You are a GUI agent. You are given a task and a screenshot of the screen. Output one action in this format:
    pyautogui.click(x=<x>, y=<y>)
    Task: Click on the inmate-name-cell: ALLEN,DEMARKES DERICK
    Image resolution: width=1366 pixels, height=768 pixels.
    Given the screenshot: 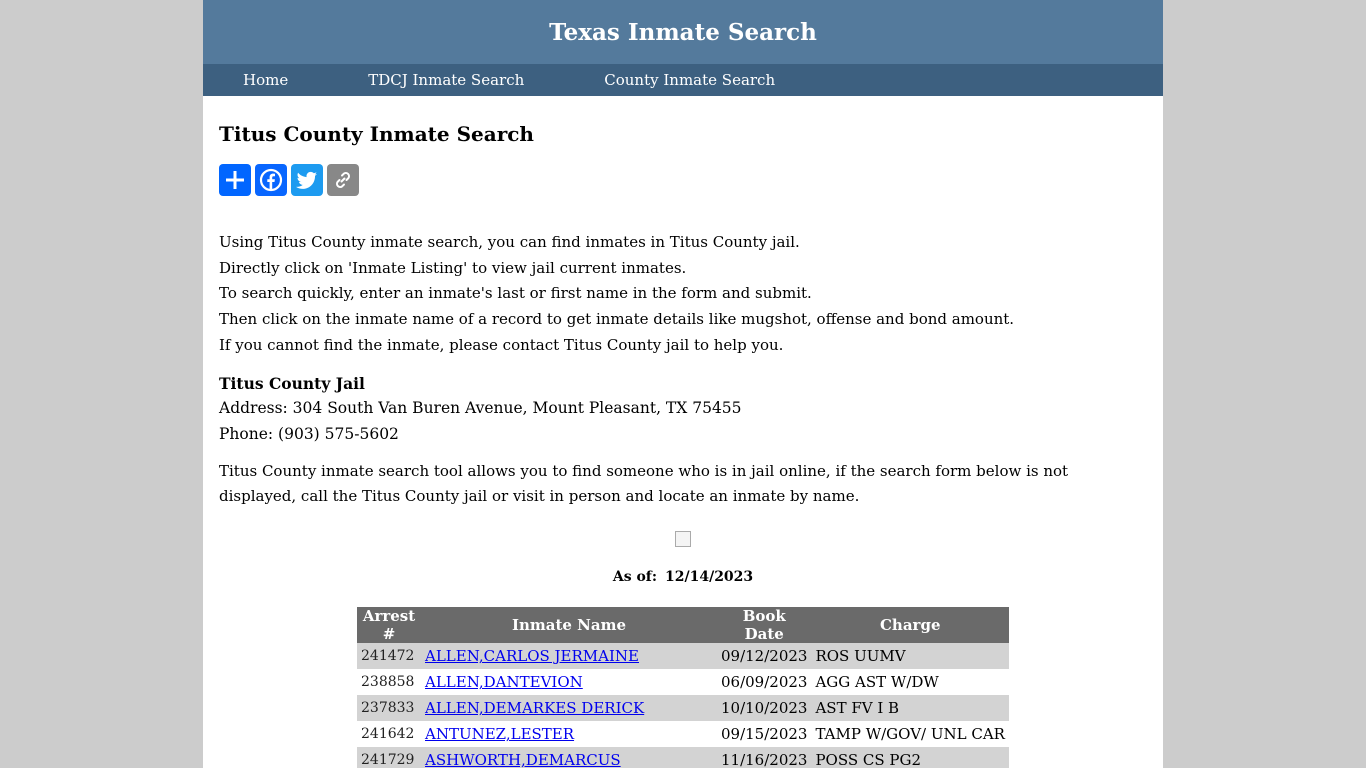 What is the action you would take?
    pyautogui.click(x=569, y=708)
    